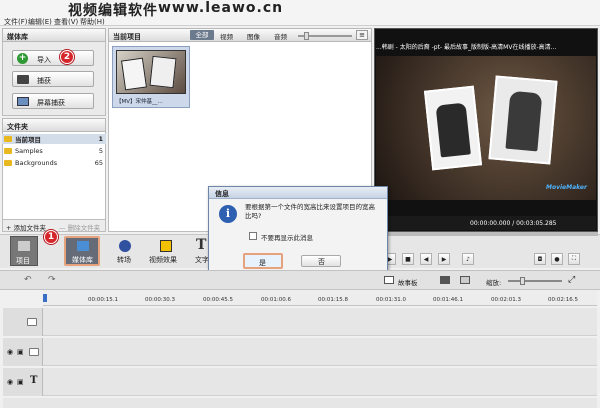 The height and width of the screenshot is (408, 600). Describe the element at coordinates (566, 187) in the screenshot. I see `preview-watermark: MovieMaker` at that location.